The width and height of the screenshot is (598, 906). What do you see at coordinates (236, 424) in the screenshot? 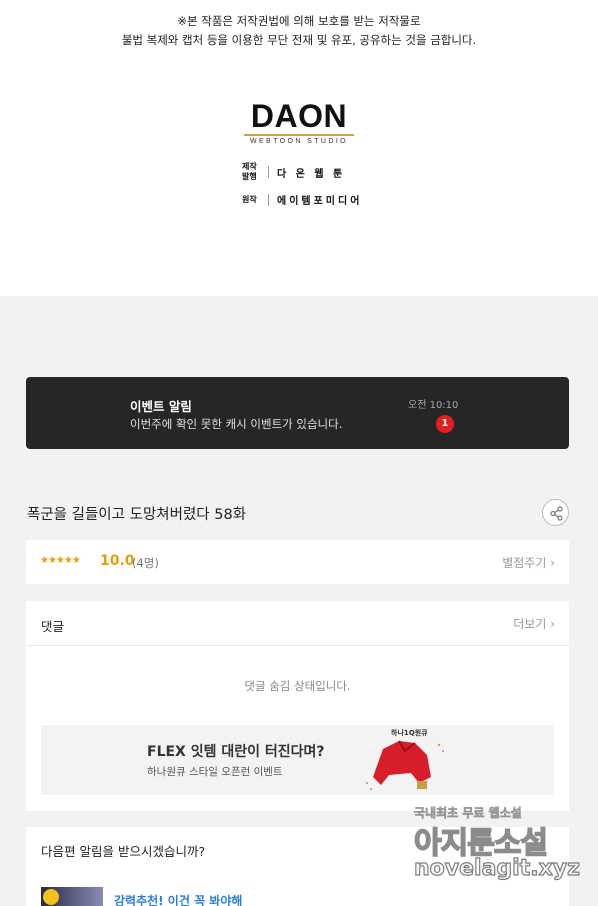
I see `notification-body: 이번주에 확인 못한 캐시 이벤트가 있습니다.` at bounding box center [236, 424].